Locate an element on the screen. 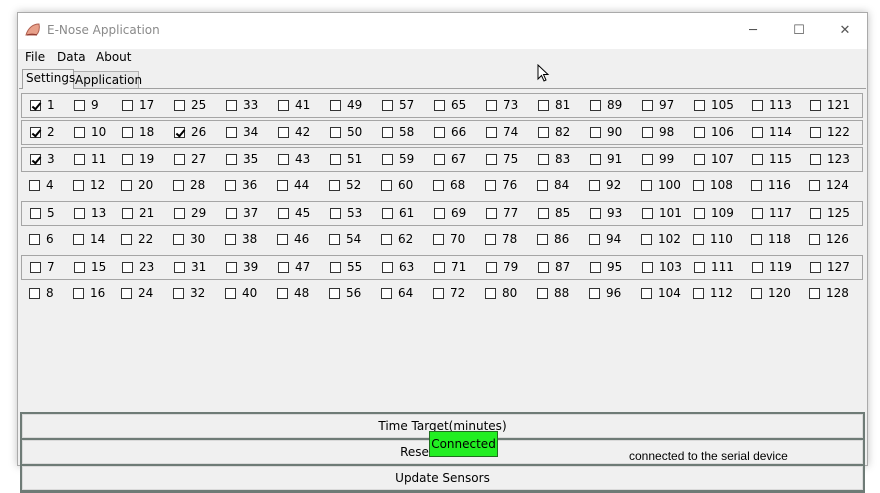 The width and height of the screenshot is (880, 493). update-sensors-button: Update Sensors is located at coordinates (442, 478).